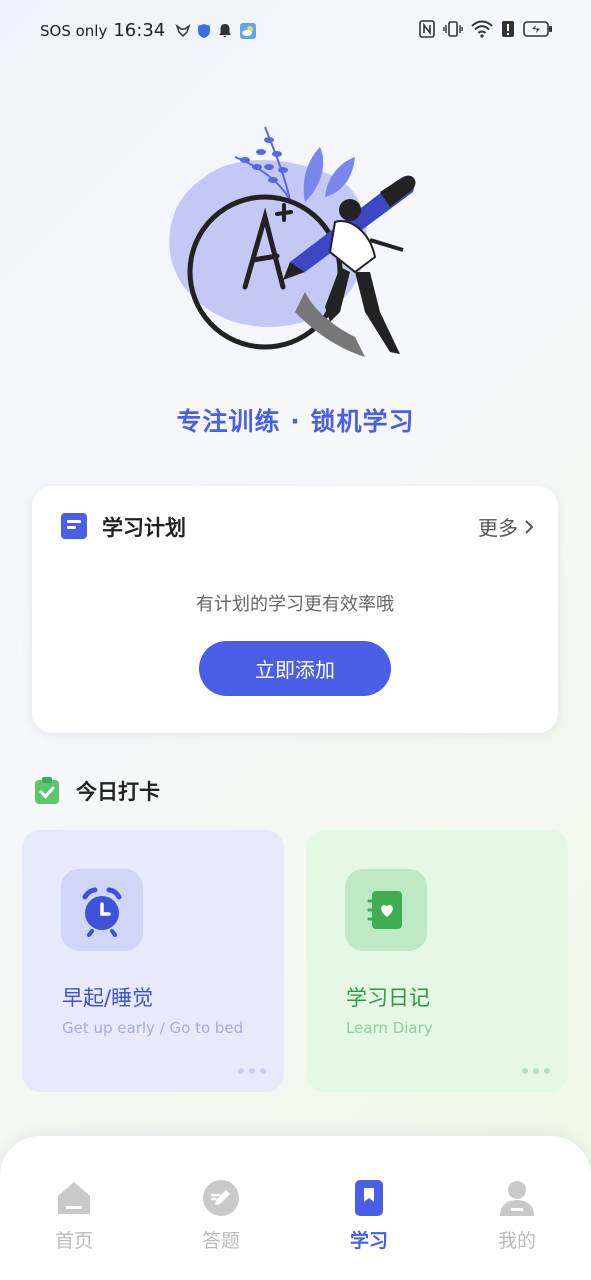 The width and height of the screenshot is (591, 1280). What do you see at coordinates (295, 604) in the screenshot?
I see `plan-empty-text: 有计划的学习更有效率哦` at bounding box center [295, 604].